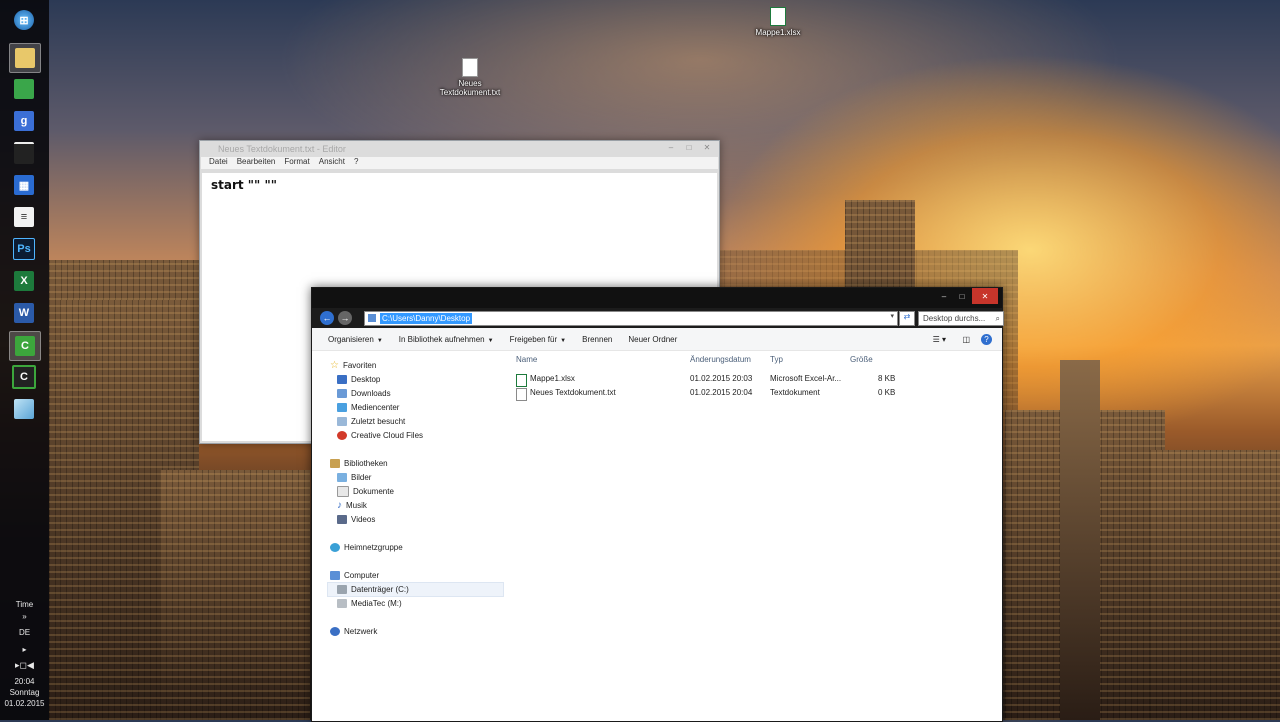  I want to click on file-date: 01.02.2015 20:04, so click(721, 392).